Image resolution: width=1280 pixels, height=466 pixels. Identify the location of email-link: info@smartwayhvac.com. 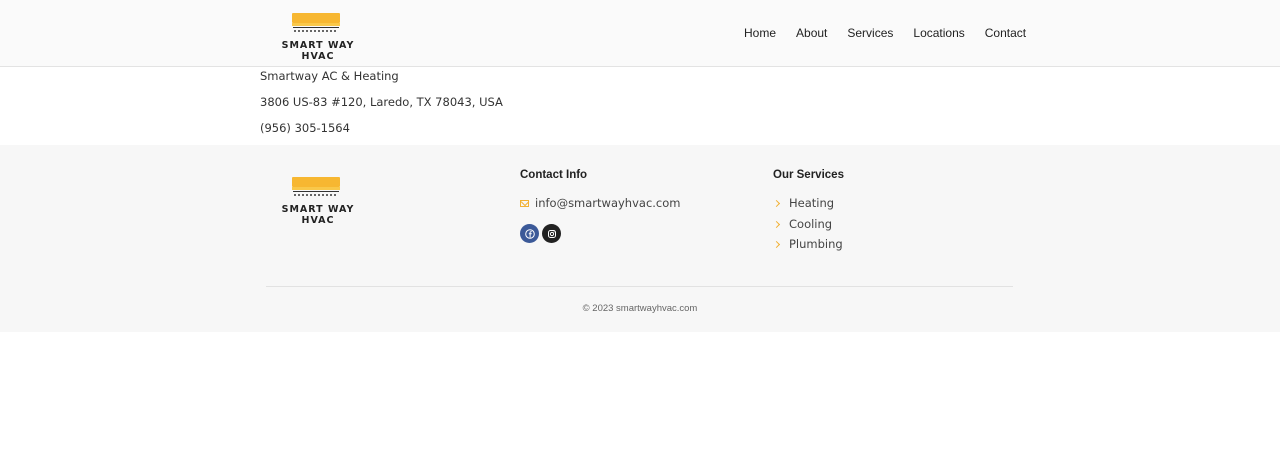
(608, 203).